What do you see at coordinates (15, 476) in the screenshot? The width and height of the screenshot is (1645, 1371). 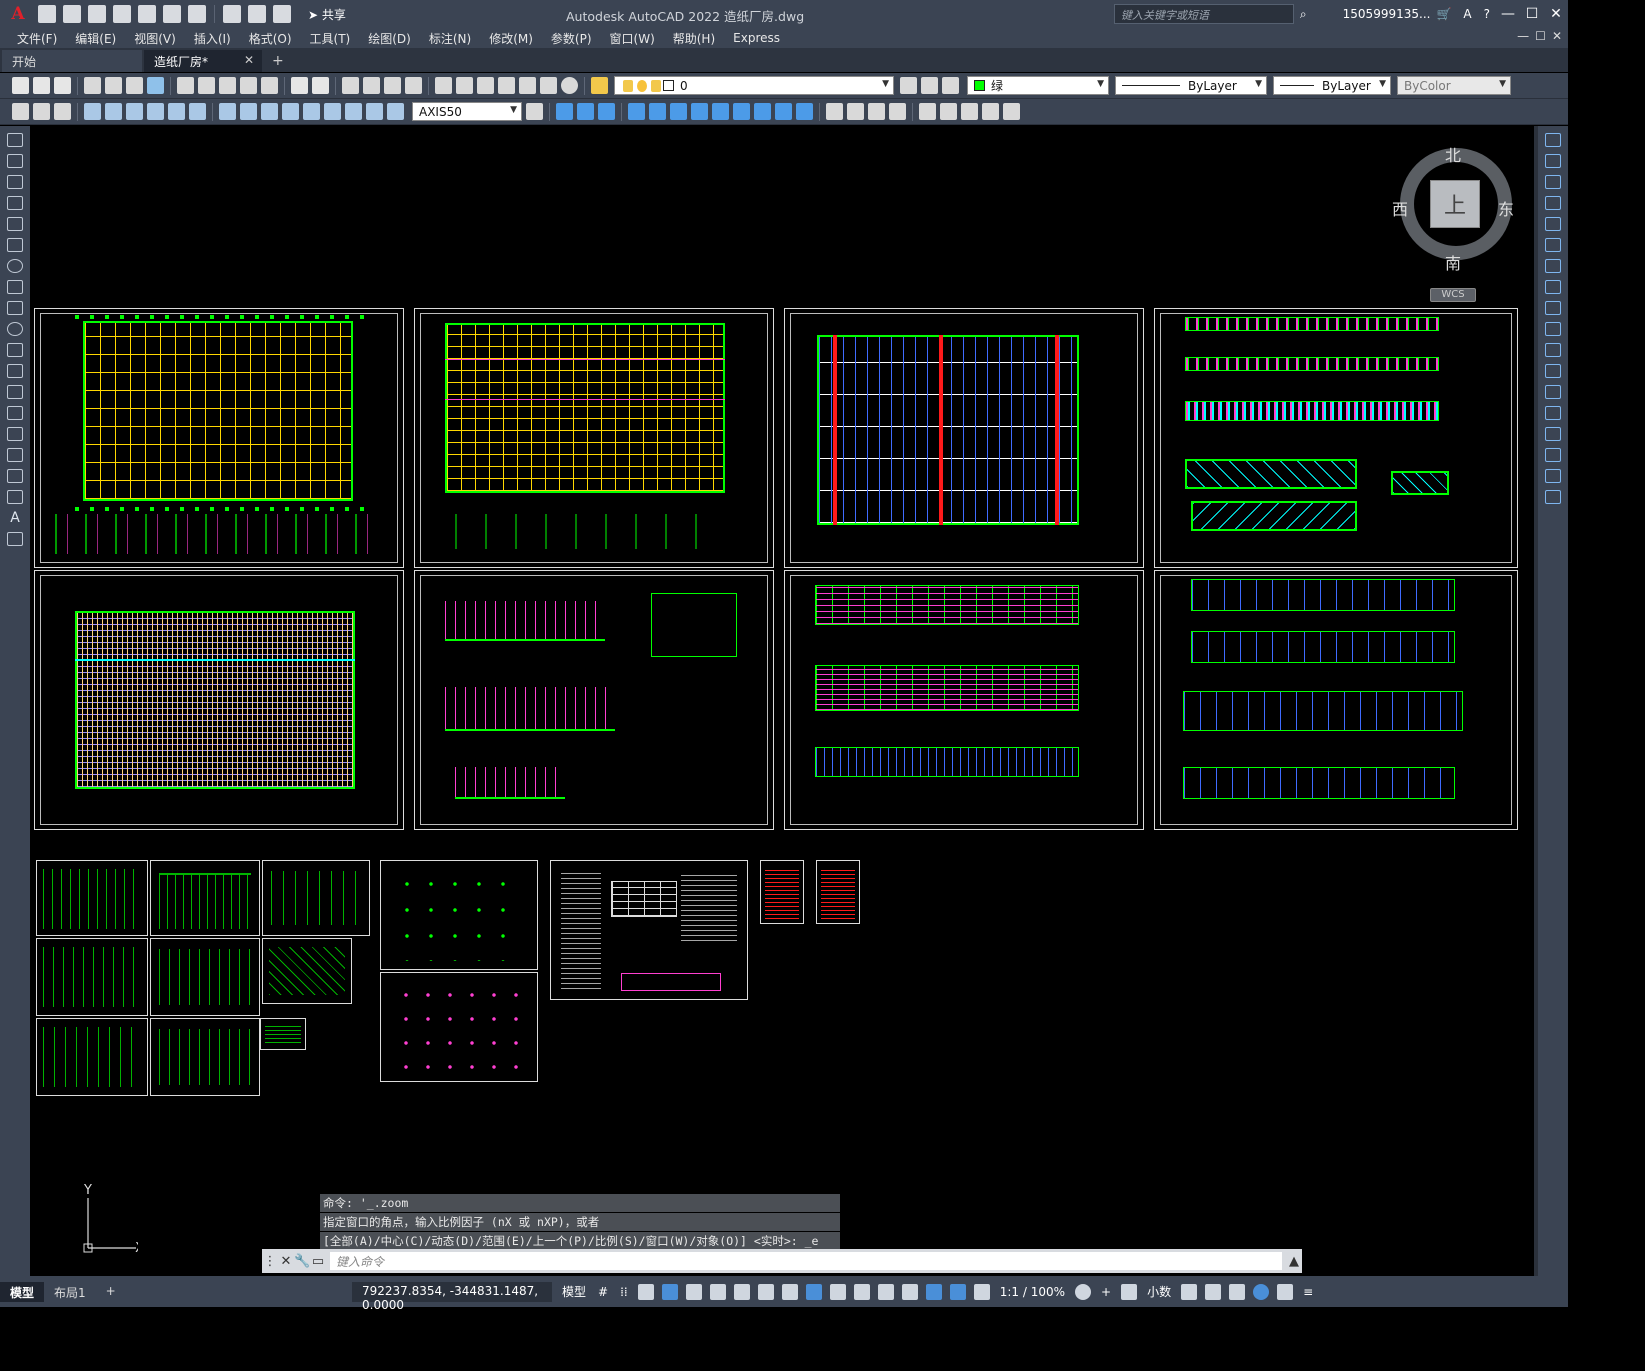 I see `region-icon` at bounding box center [15, 476].